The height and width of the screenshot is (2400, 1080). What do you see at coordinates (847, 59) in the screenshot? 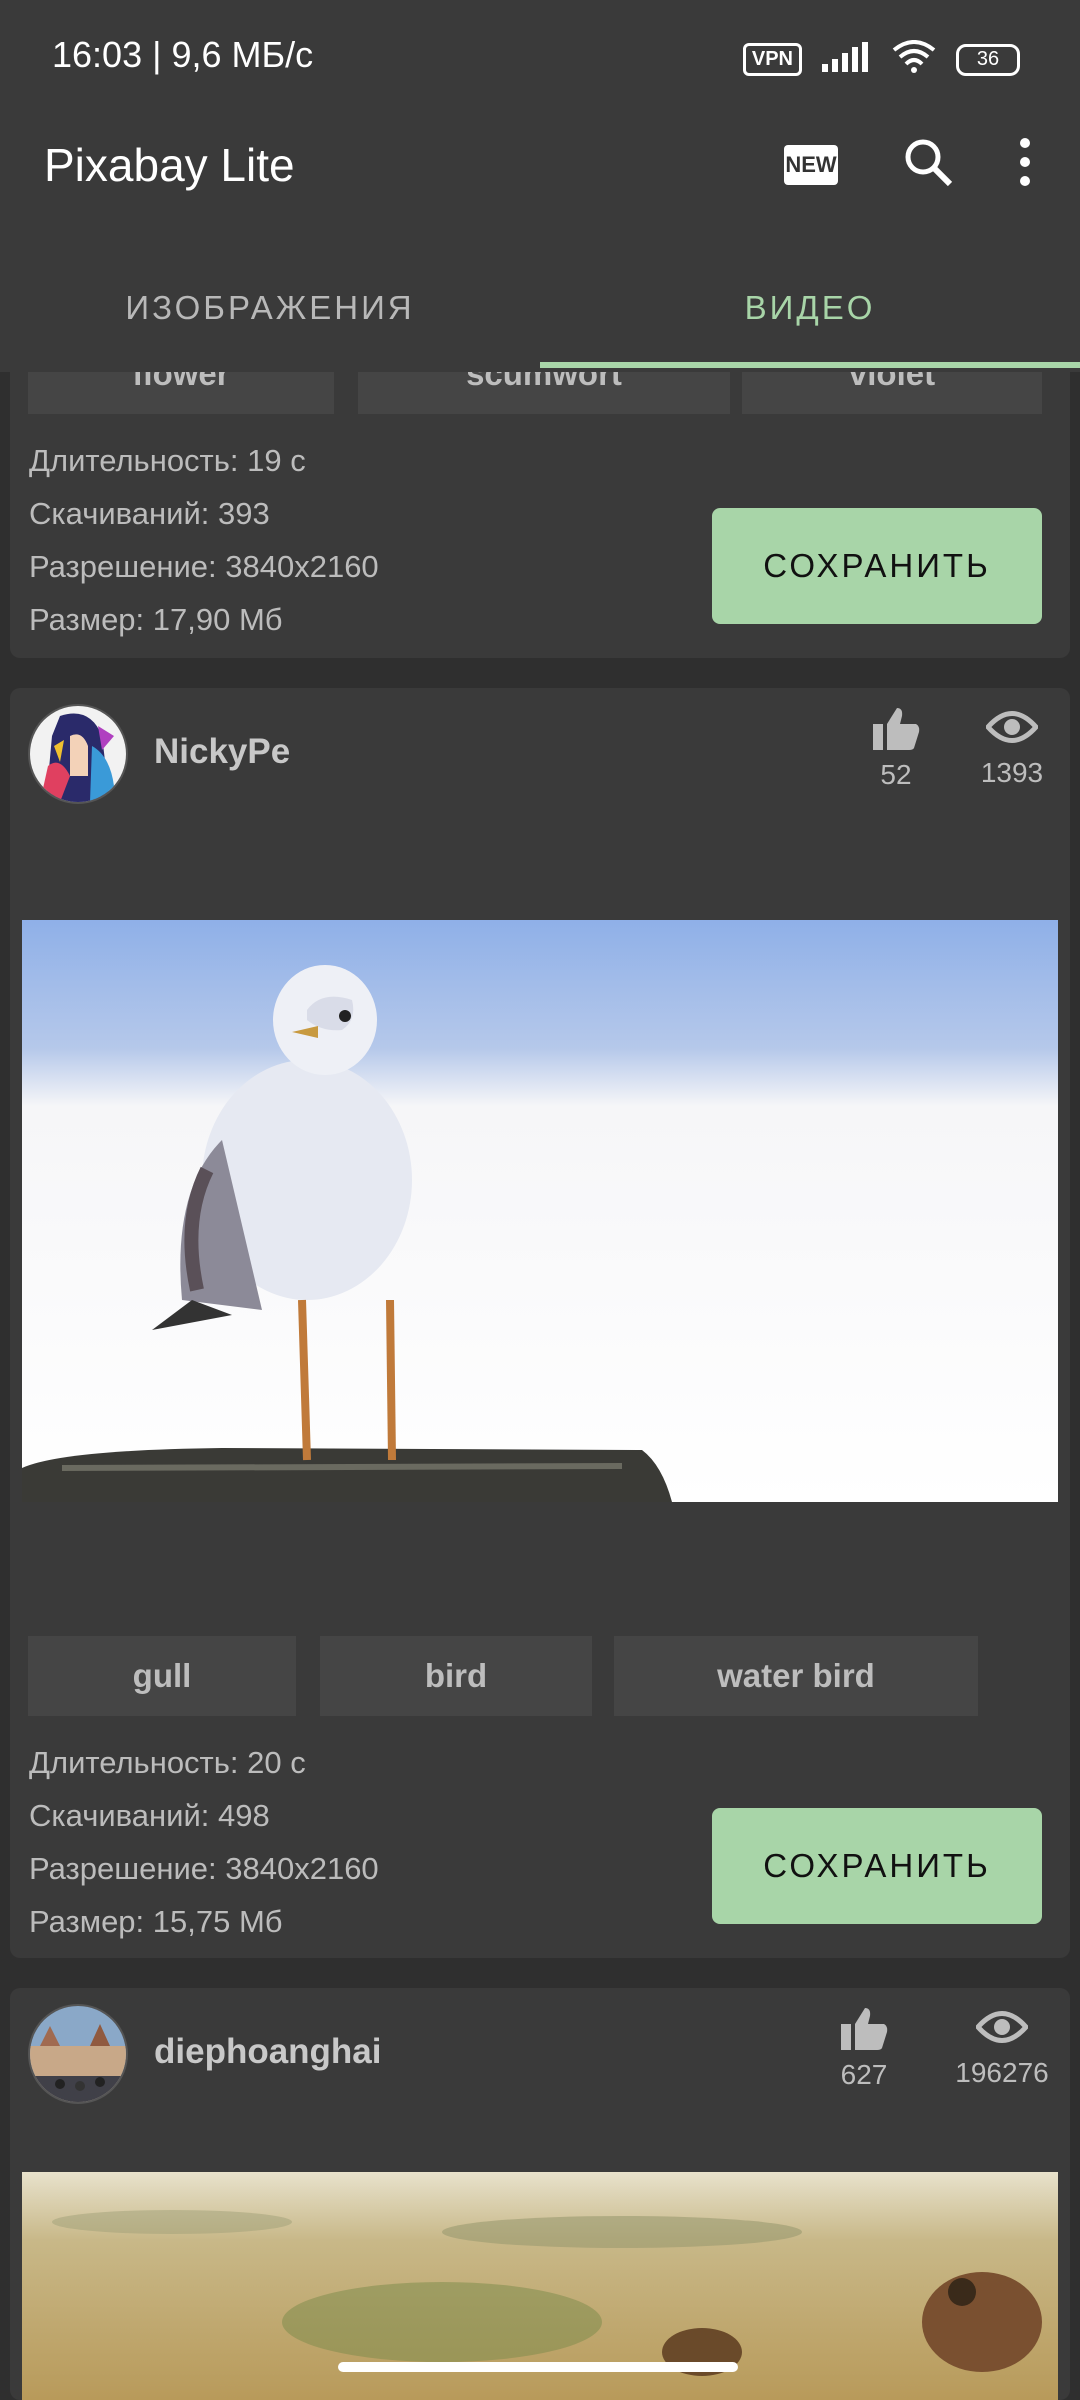
I see `signal-icon` at bounding box center [847, 59].